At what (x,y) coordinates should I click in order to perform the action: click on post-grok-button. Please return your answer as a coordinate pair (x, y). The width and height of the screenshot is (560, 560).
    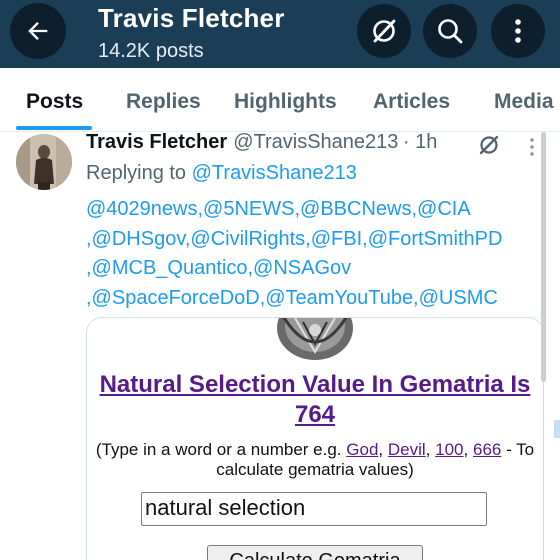
    Looking at the image, I should click on (489, 147).